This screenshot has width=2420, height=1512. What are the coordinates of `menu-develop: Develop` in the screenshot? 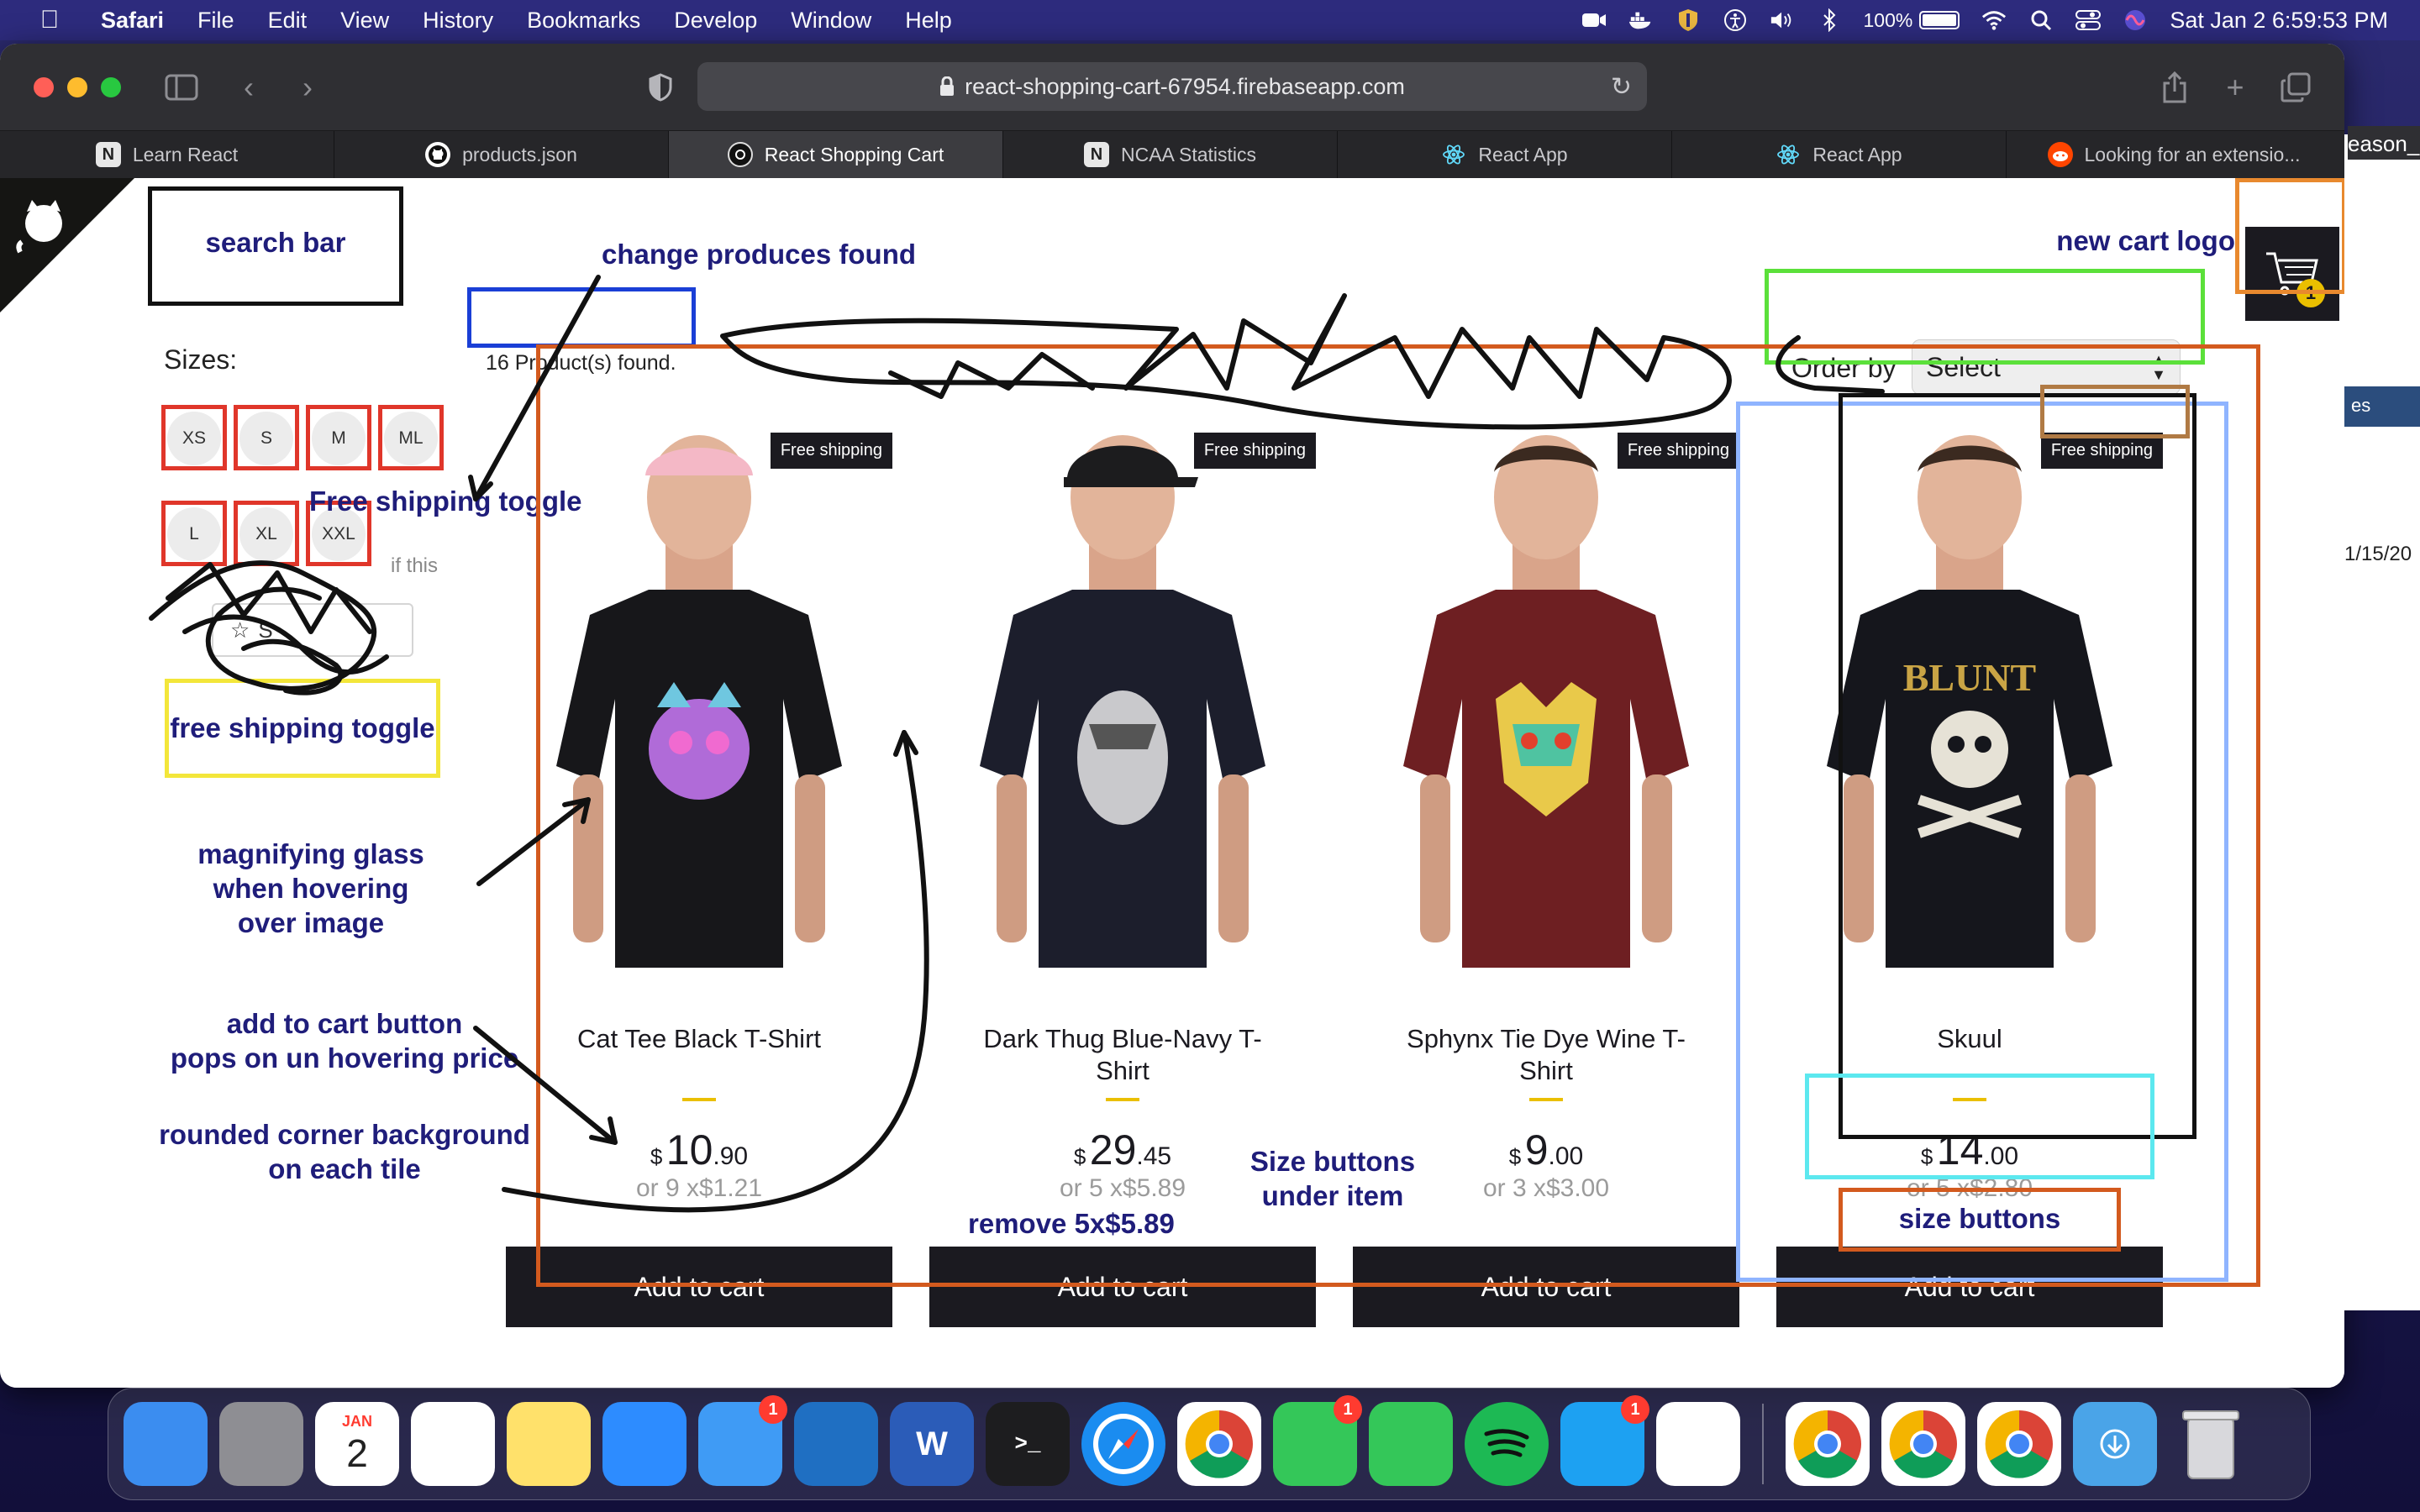 It's located at (716, 21).